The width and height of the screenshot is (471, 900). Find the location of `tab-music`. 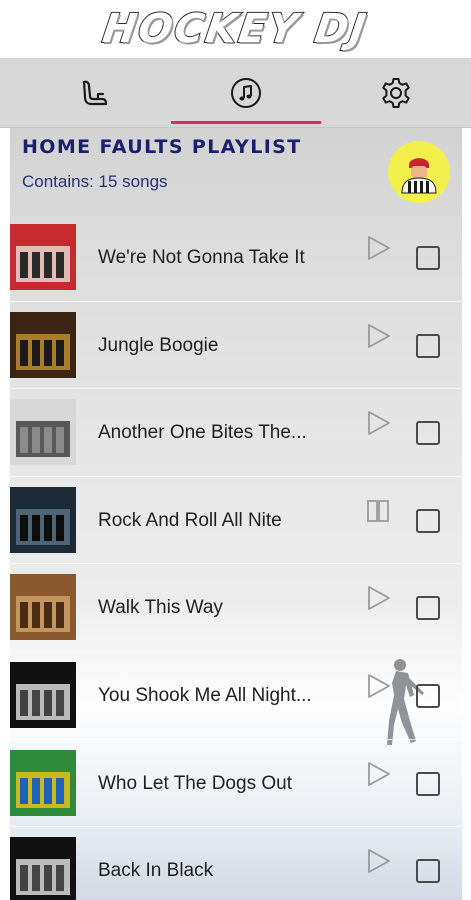

tab-music is located at coordinates (246, 93).